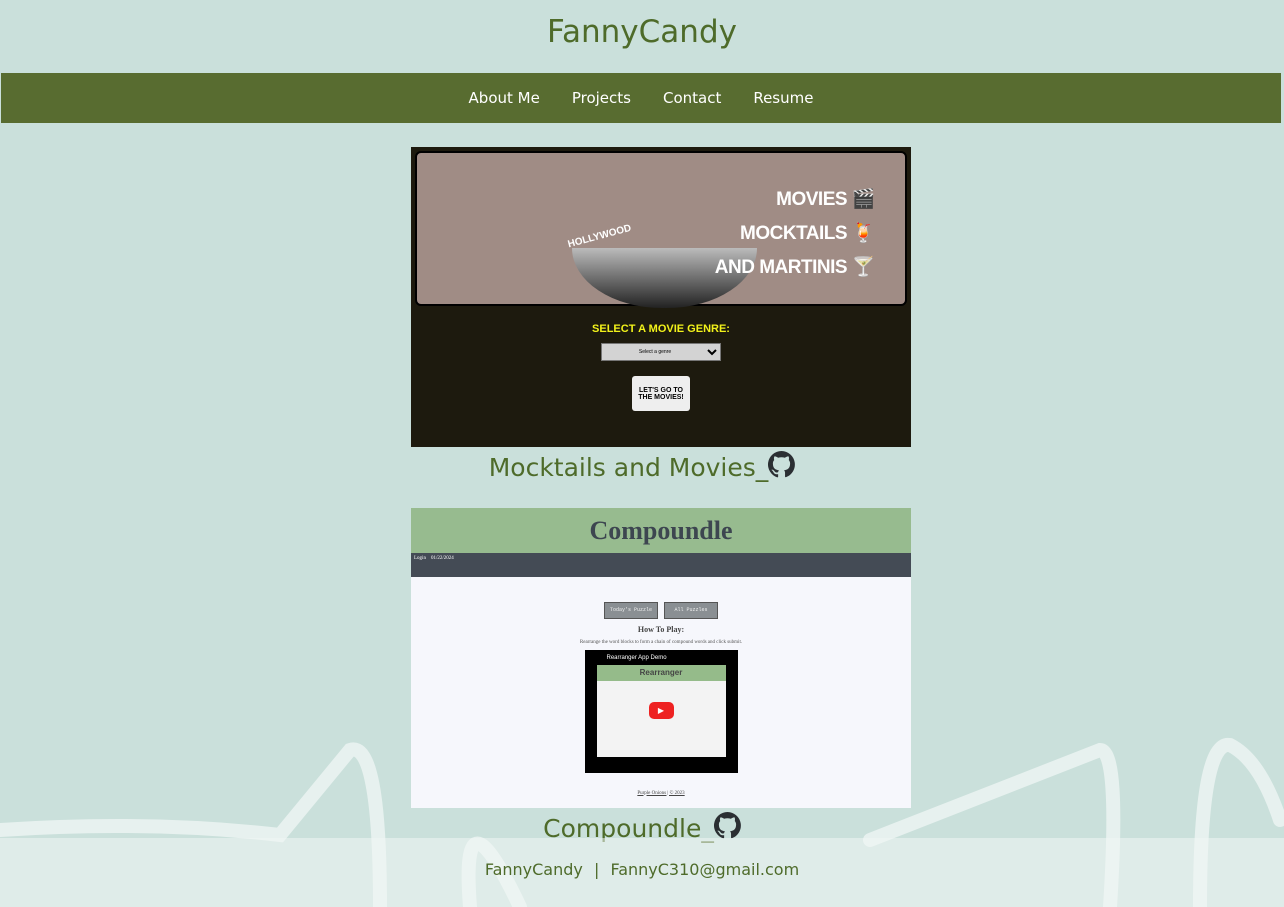  I want to click on nav-about-me: About Me, so click(504, 98).